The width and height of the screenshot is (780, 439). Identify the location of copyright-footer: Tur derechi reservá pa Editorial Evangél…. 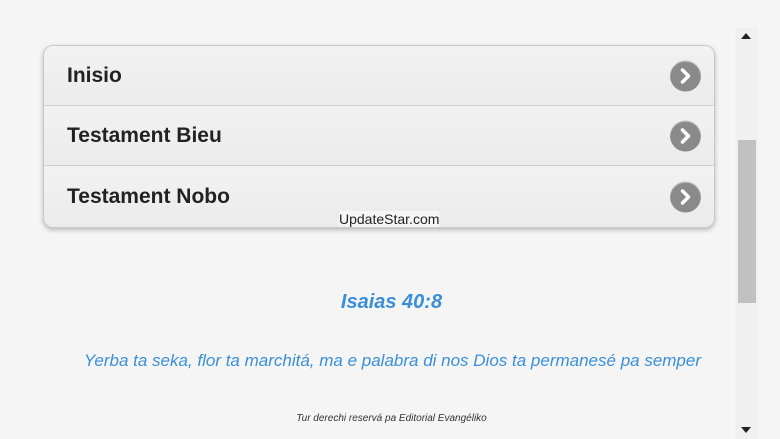
(391, 418).